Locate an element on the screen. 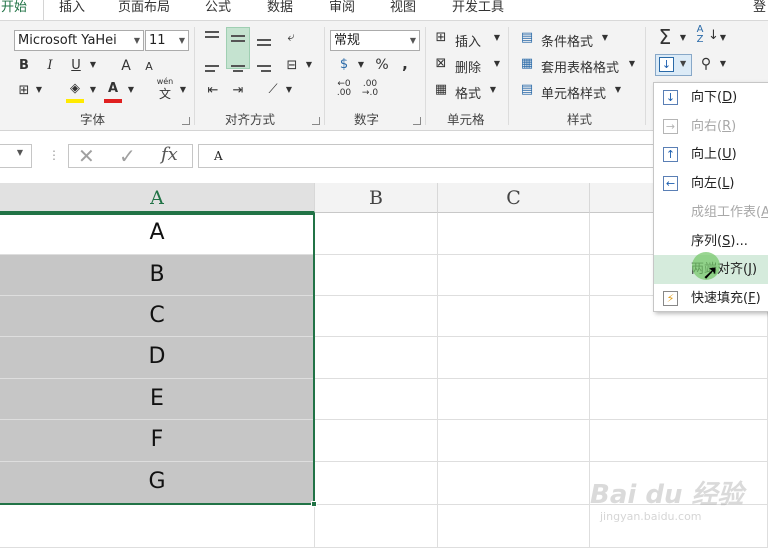  phonetic-button: 文 is located at coordinates (165, 93).